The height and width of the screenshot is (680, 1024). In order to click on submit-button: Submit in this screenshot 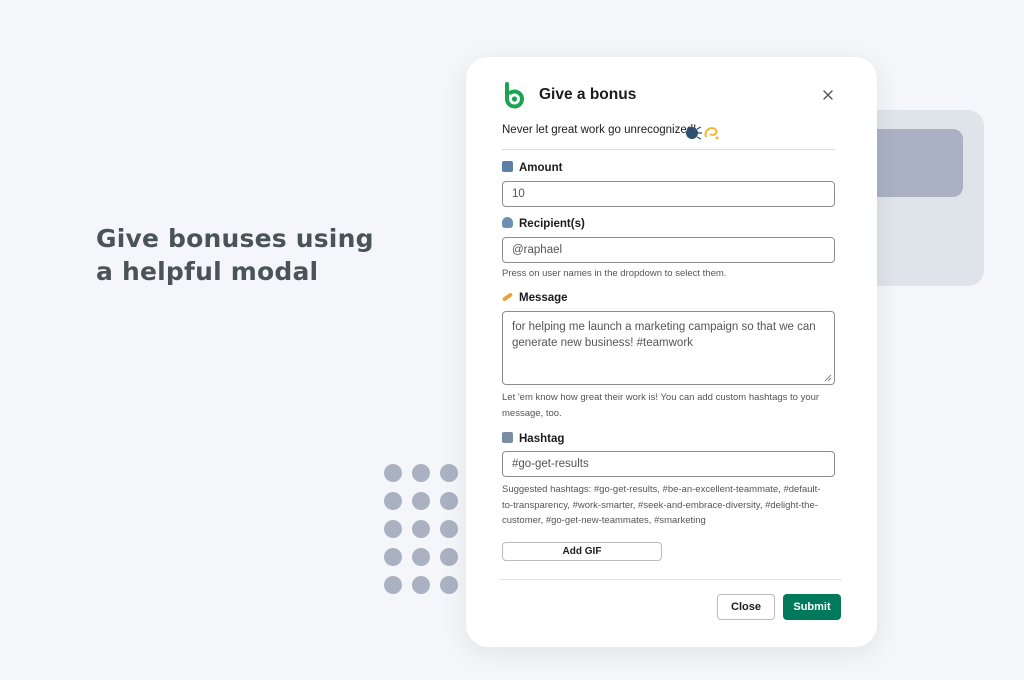, I will do `click(812, 607)`.